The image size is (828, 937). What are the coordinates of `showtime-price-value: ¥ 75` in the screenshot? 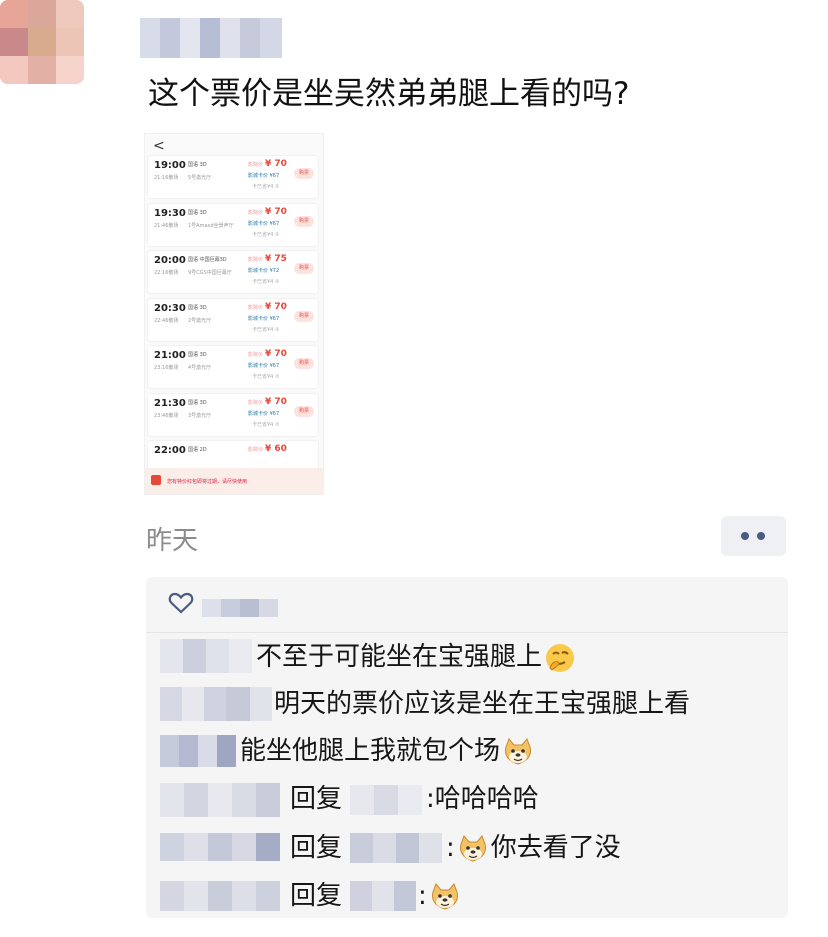 It's located at (276, 259).